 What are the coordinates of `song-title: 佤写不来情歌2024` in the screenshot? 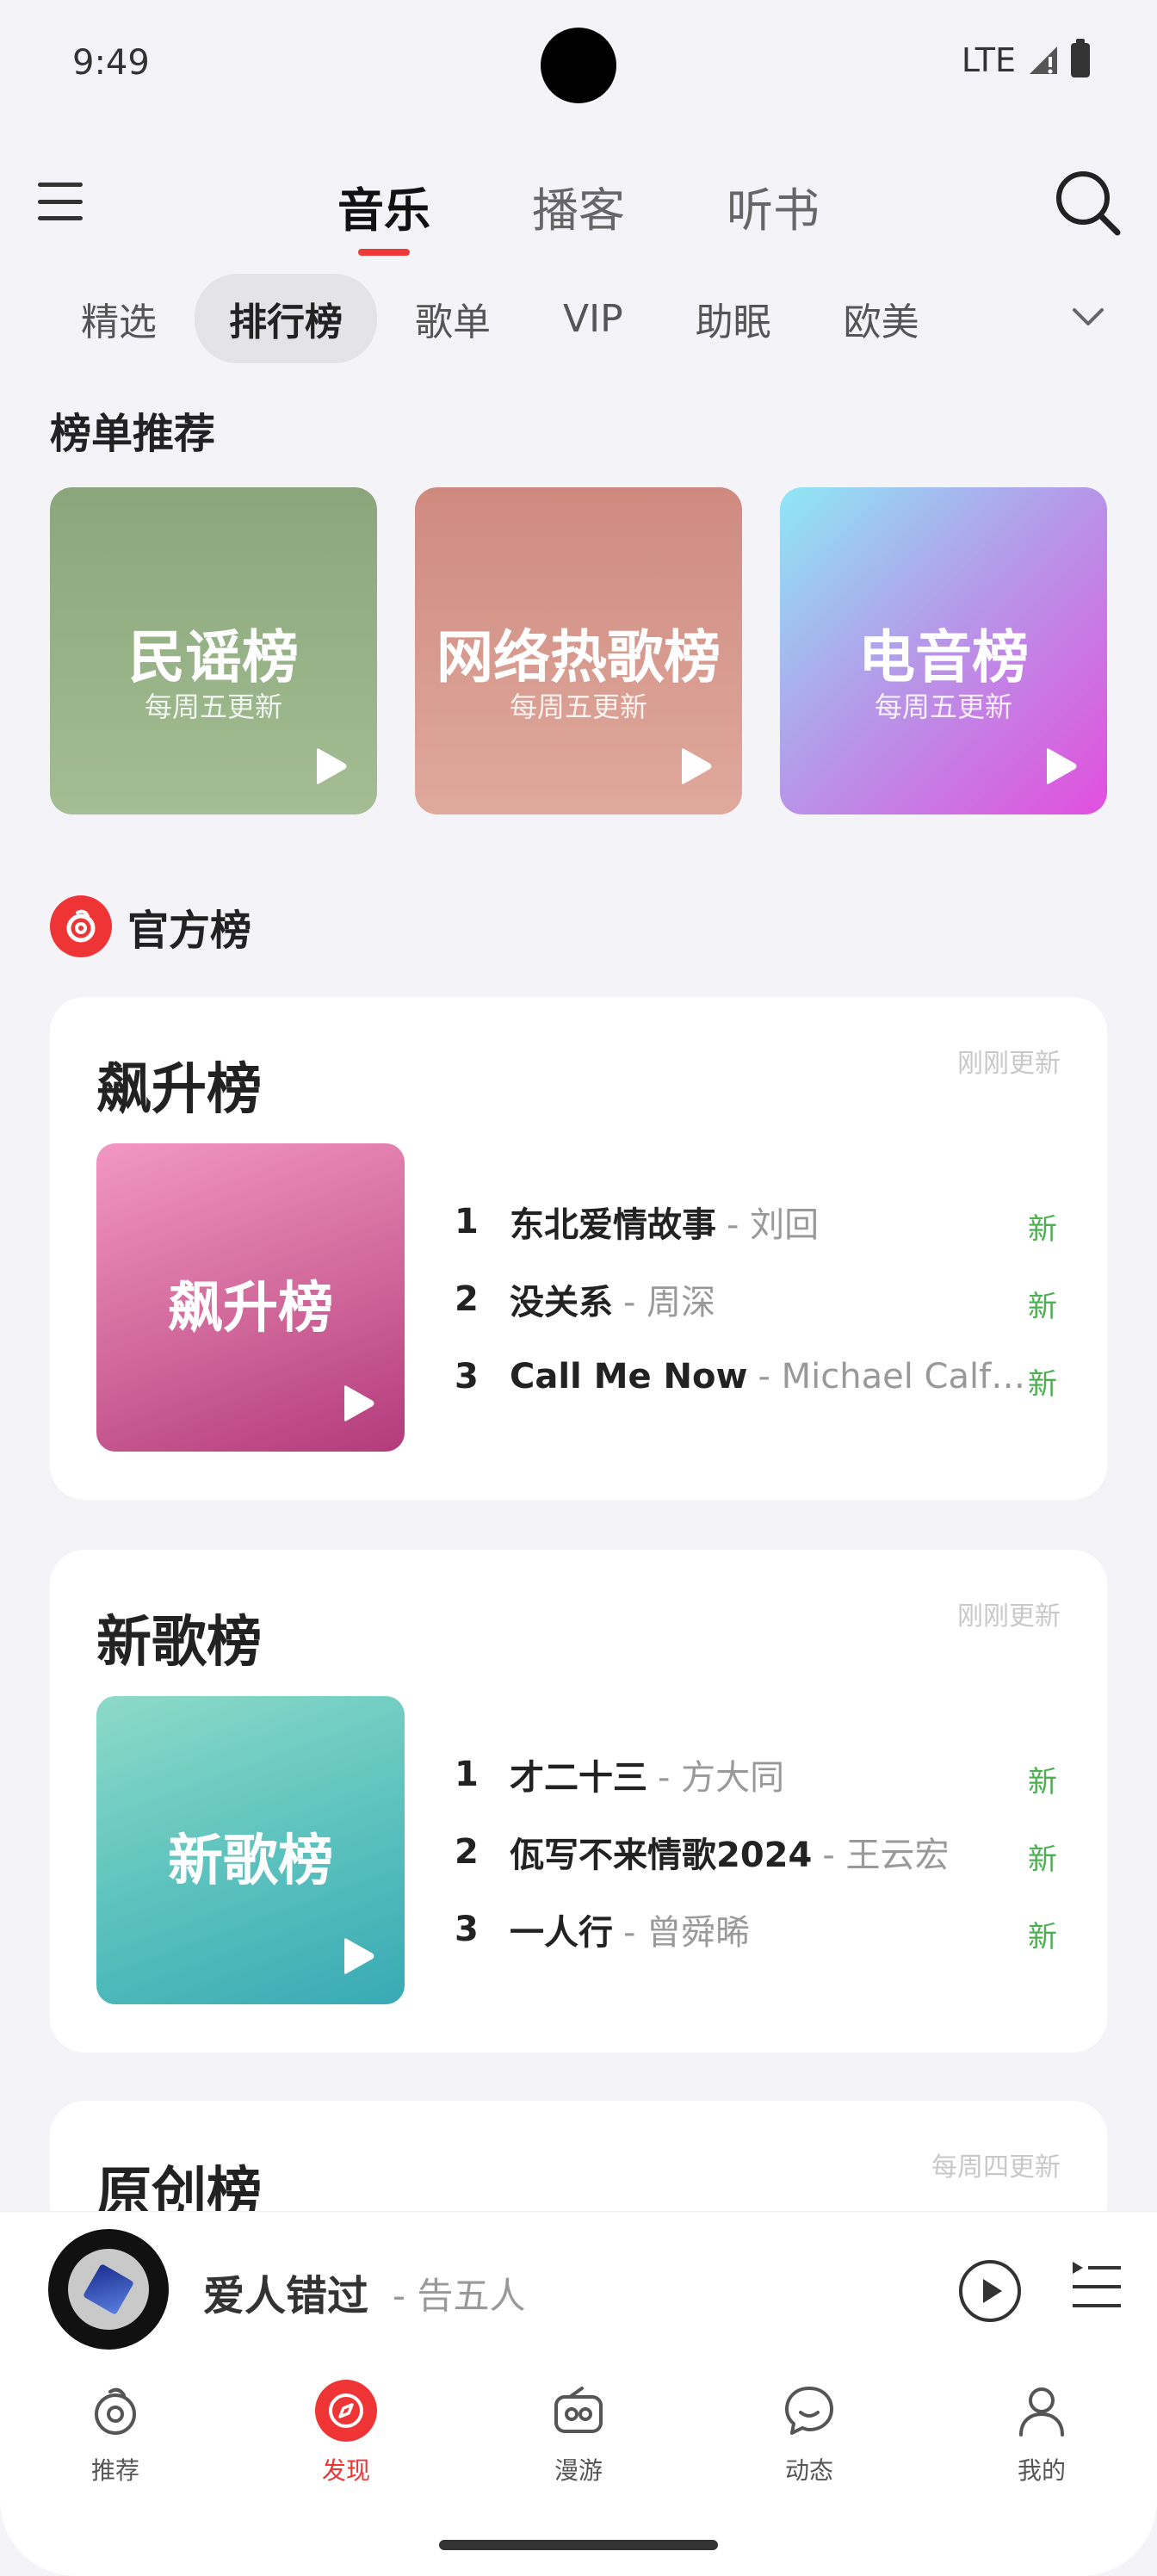 It's located at (662, 1856).